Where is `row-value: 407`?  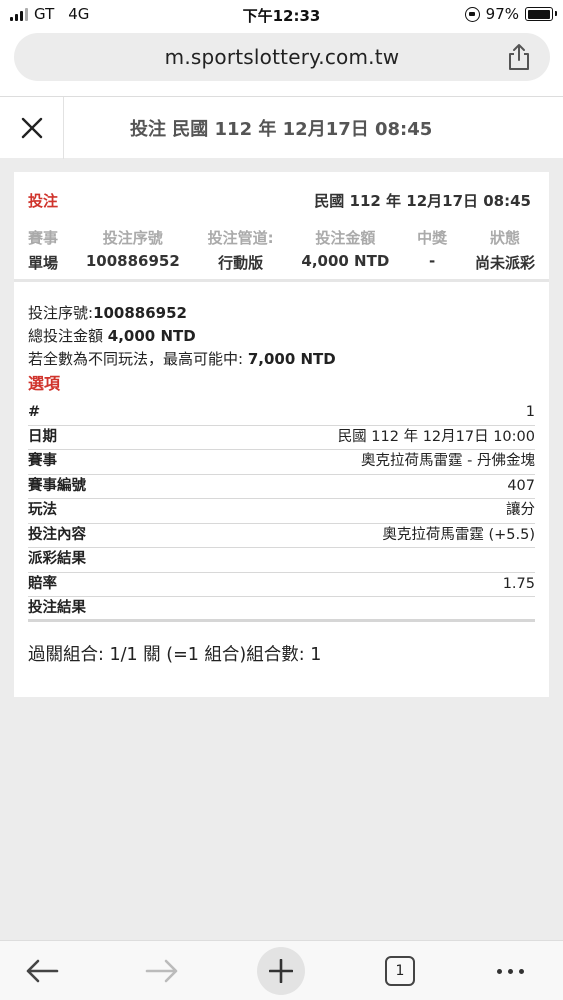
row-value: 407 is located at coordinates (521, 485).